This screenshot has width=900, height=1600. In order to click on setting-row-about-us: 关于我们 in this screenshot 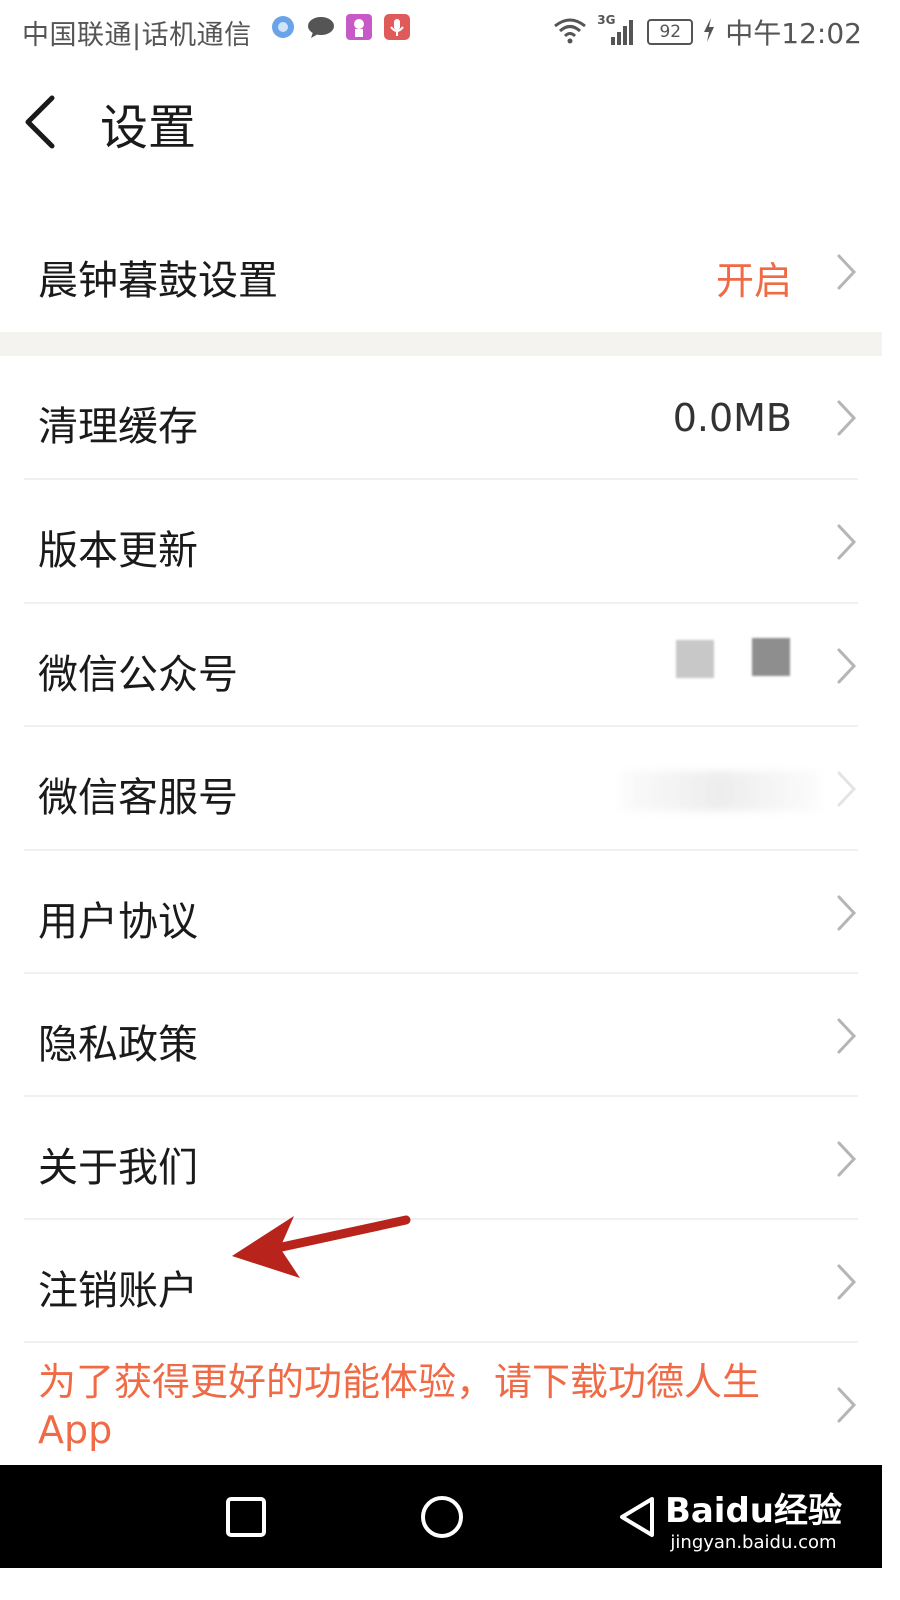, I will do `click(441, 1158)`.